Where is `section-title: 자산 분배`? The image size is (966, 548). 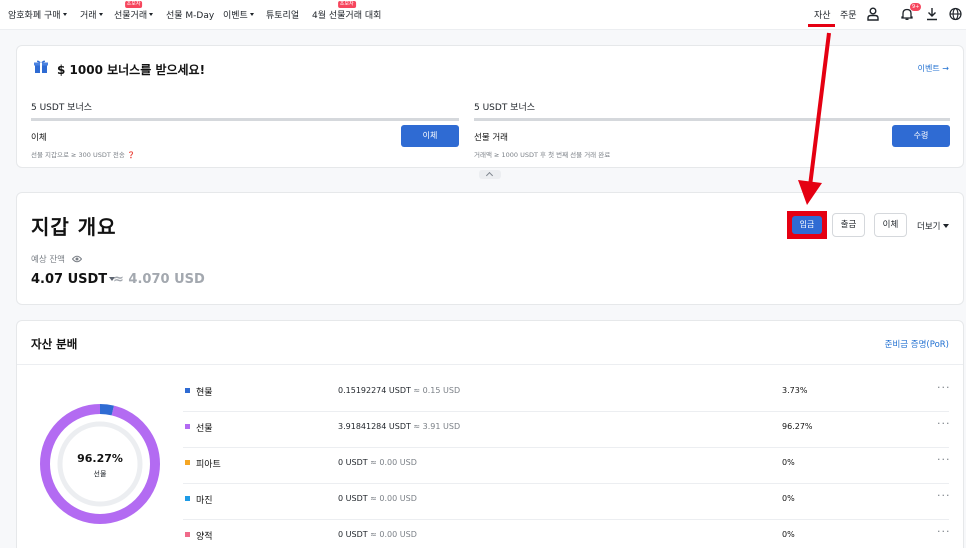
section-title: 자산 분배 is located at coordinates (54, 344).